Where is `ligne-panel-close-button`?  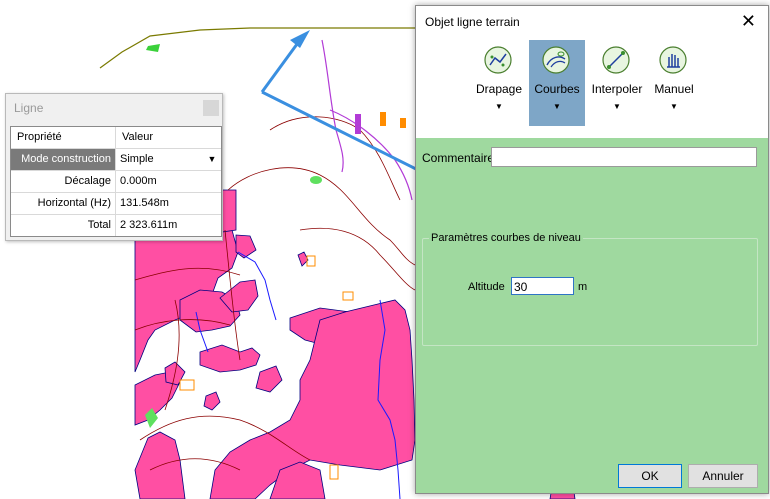 ligne-panel-close-button is located at coordinates (211, 108).